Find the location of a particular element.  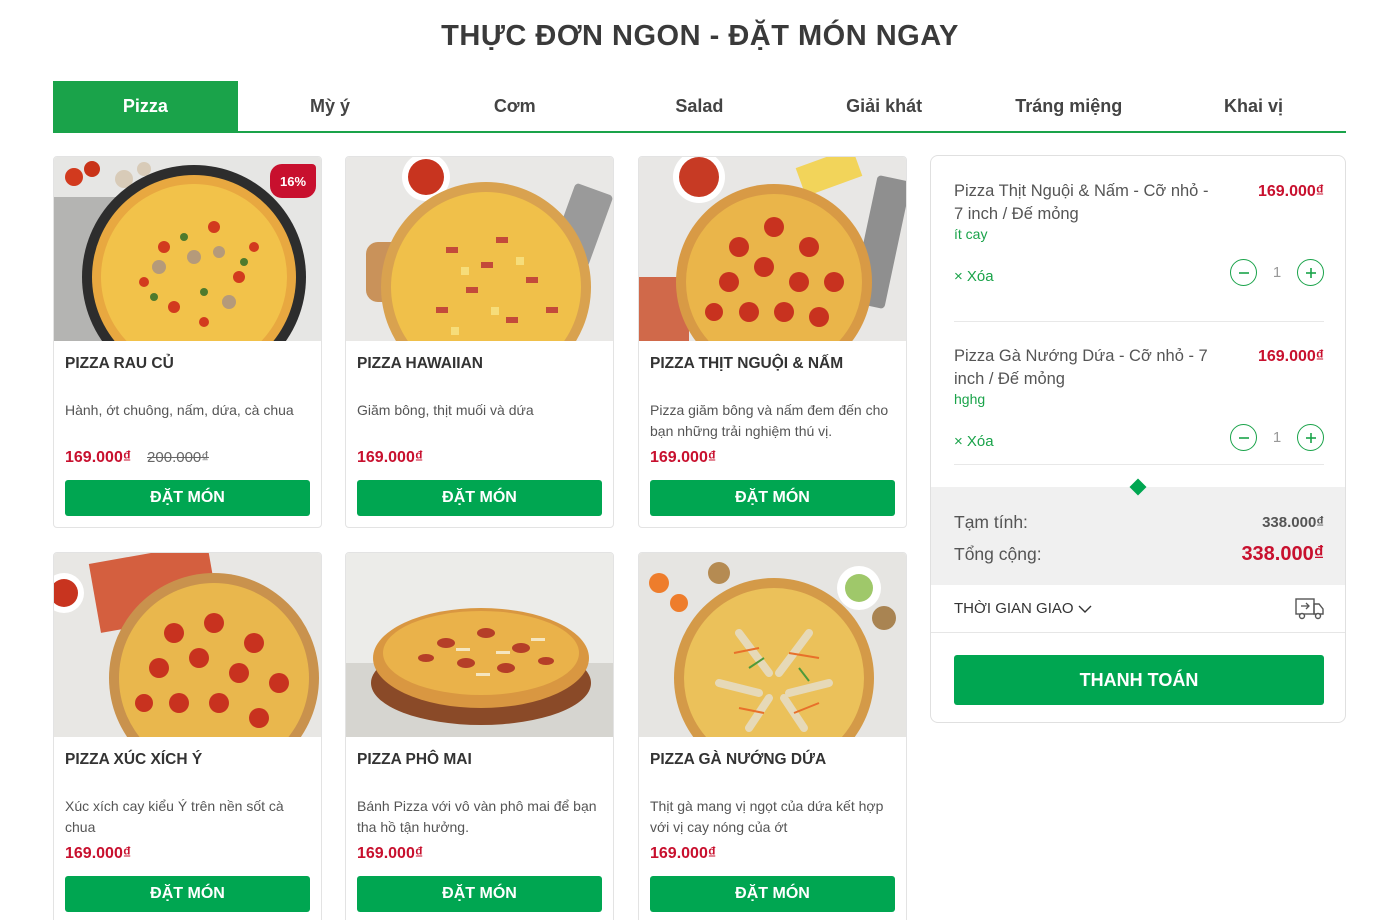

product-image: 16% is located at coordinates (187, 249).